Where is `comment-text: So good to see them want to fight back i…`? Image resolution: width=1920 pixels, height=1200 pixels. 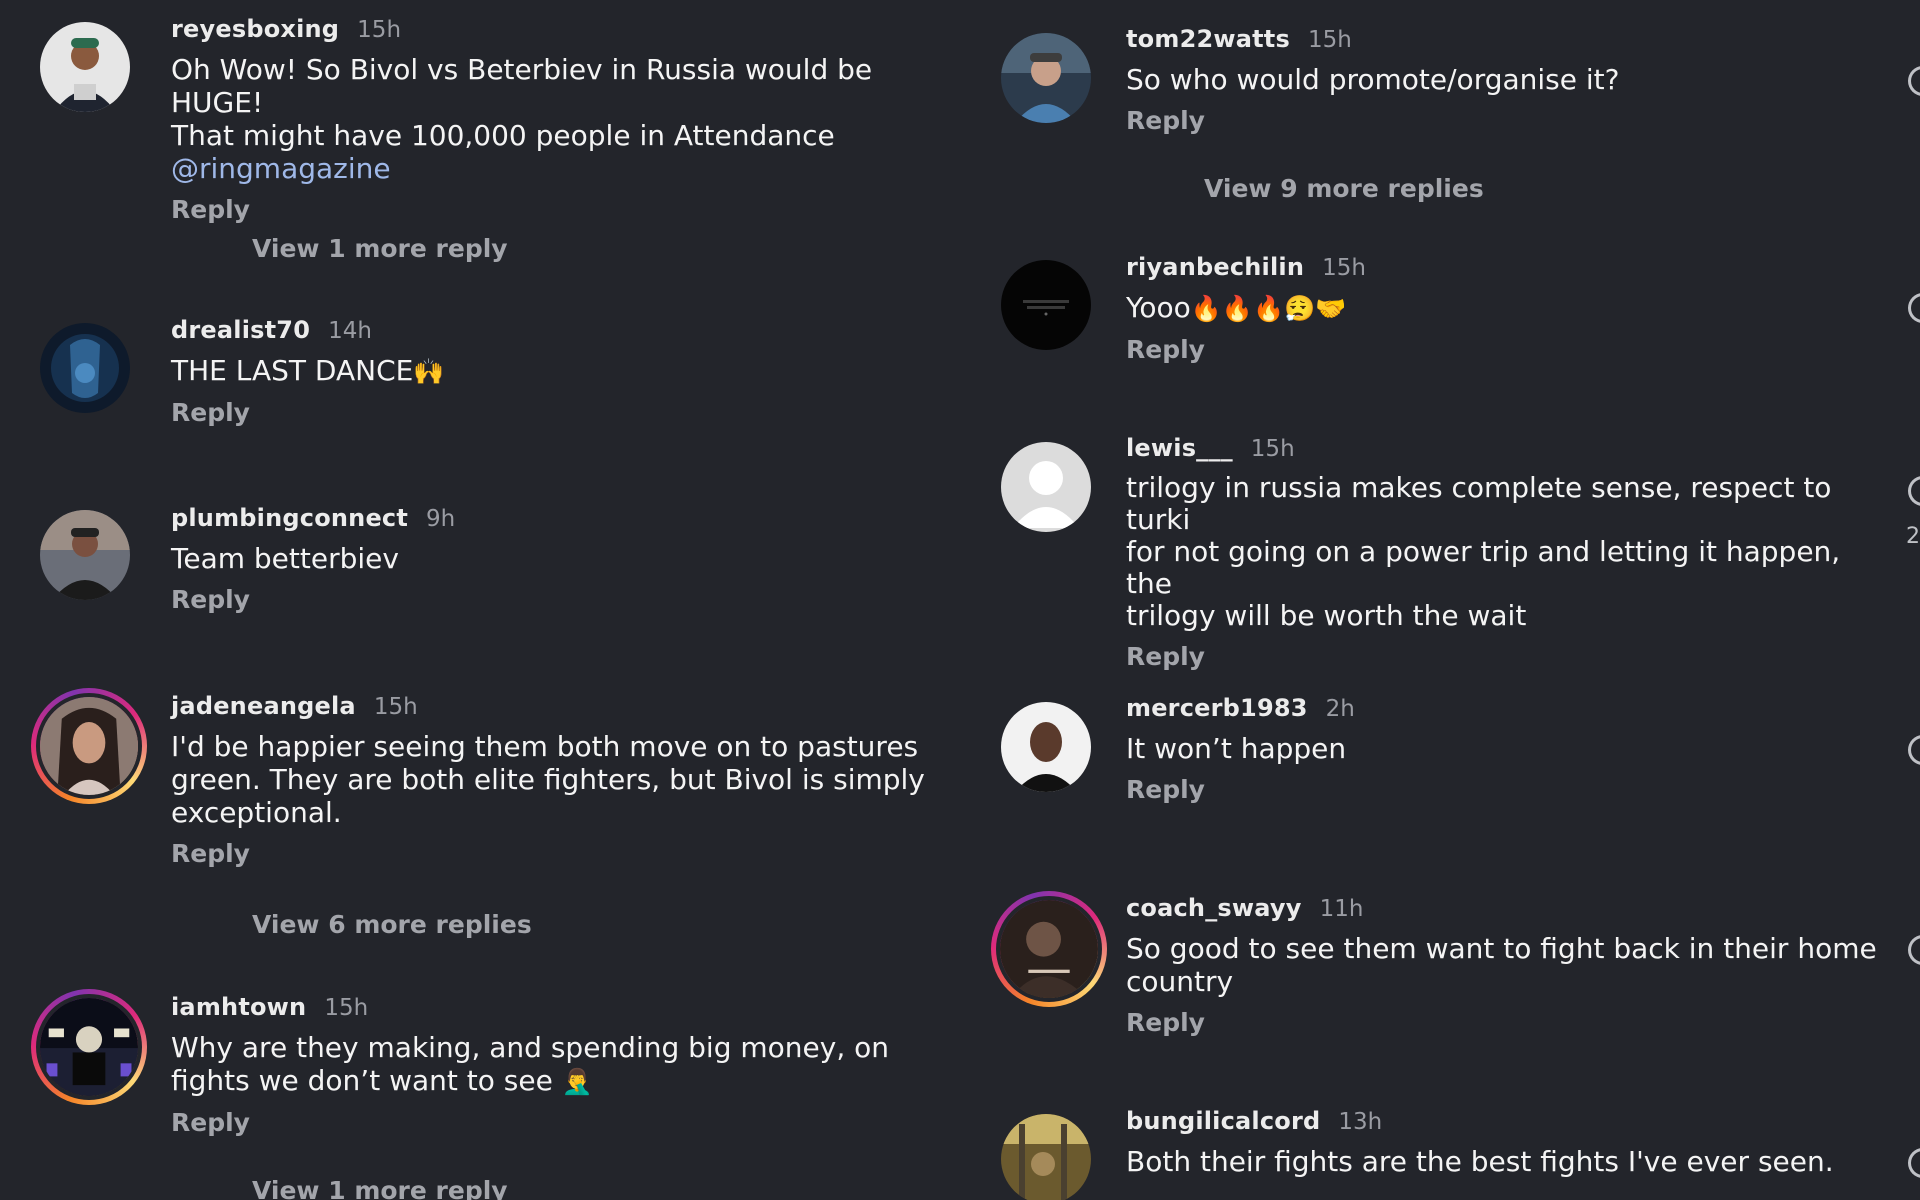 comment-text: So good to see them want to fight back i… is located at coordinates (1506, 965).